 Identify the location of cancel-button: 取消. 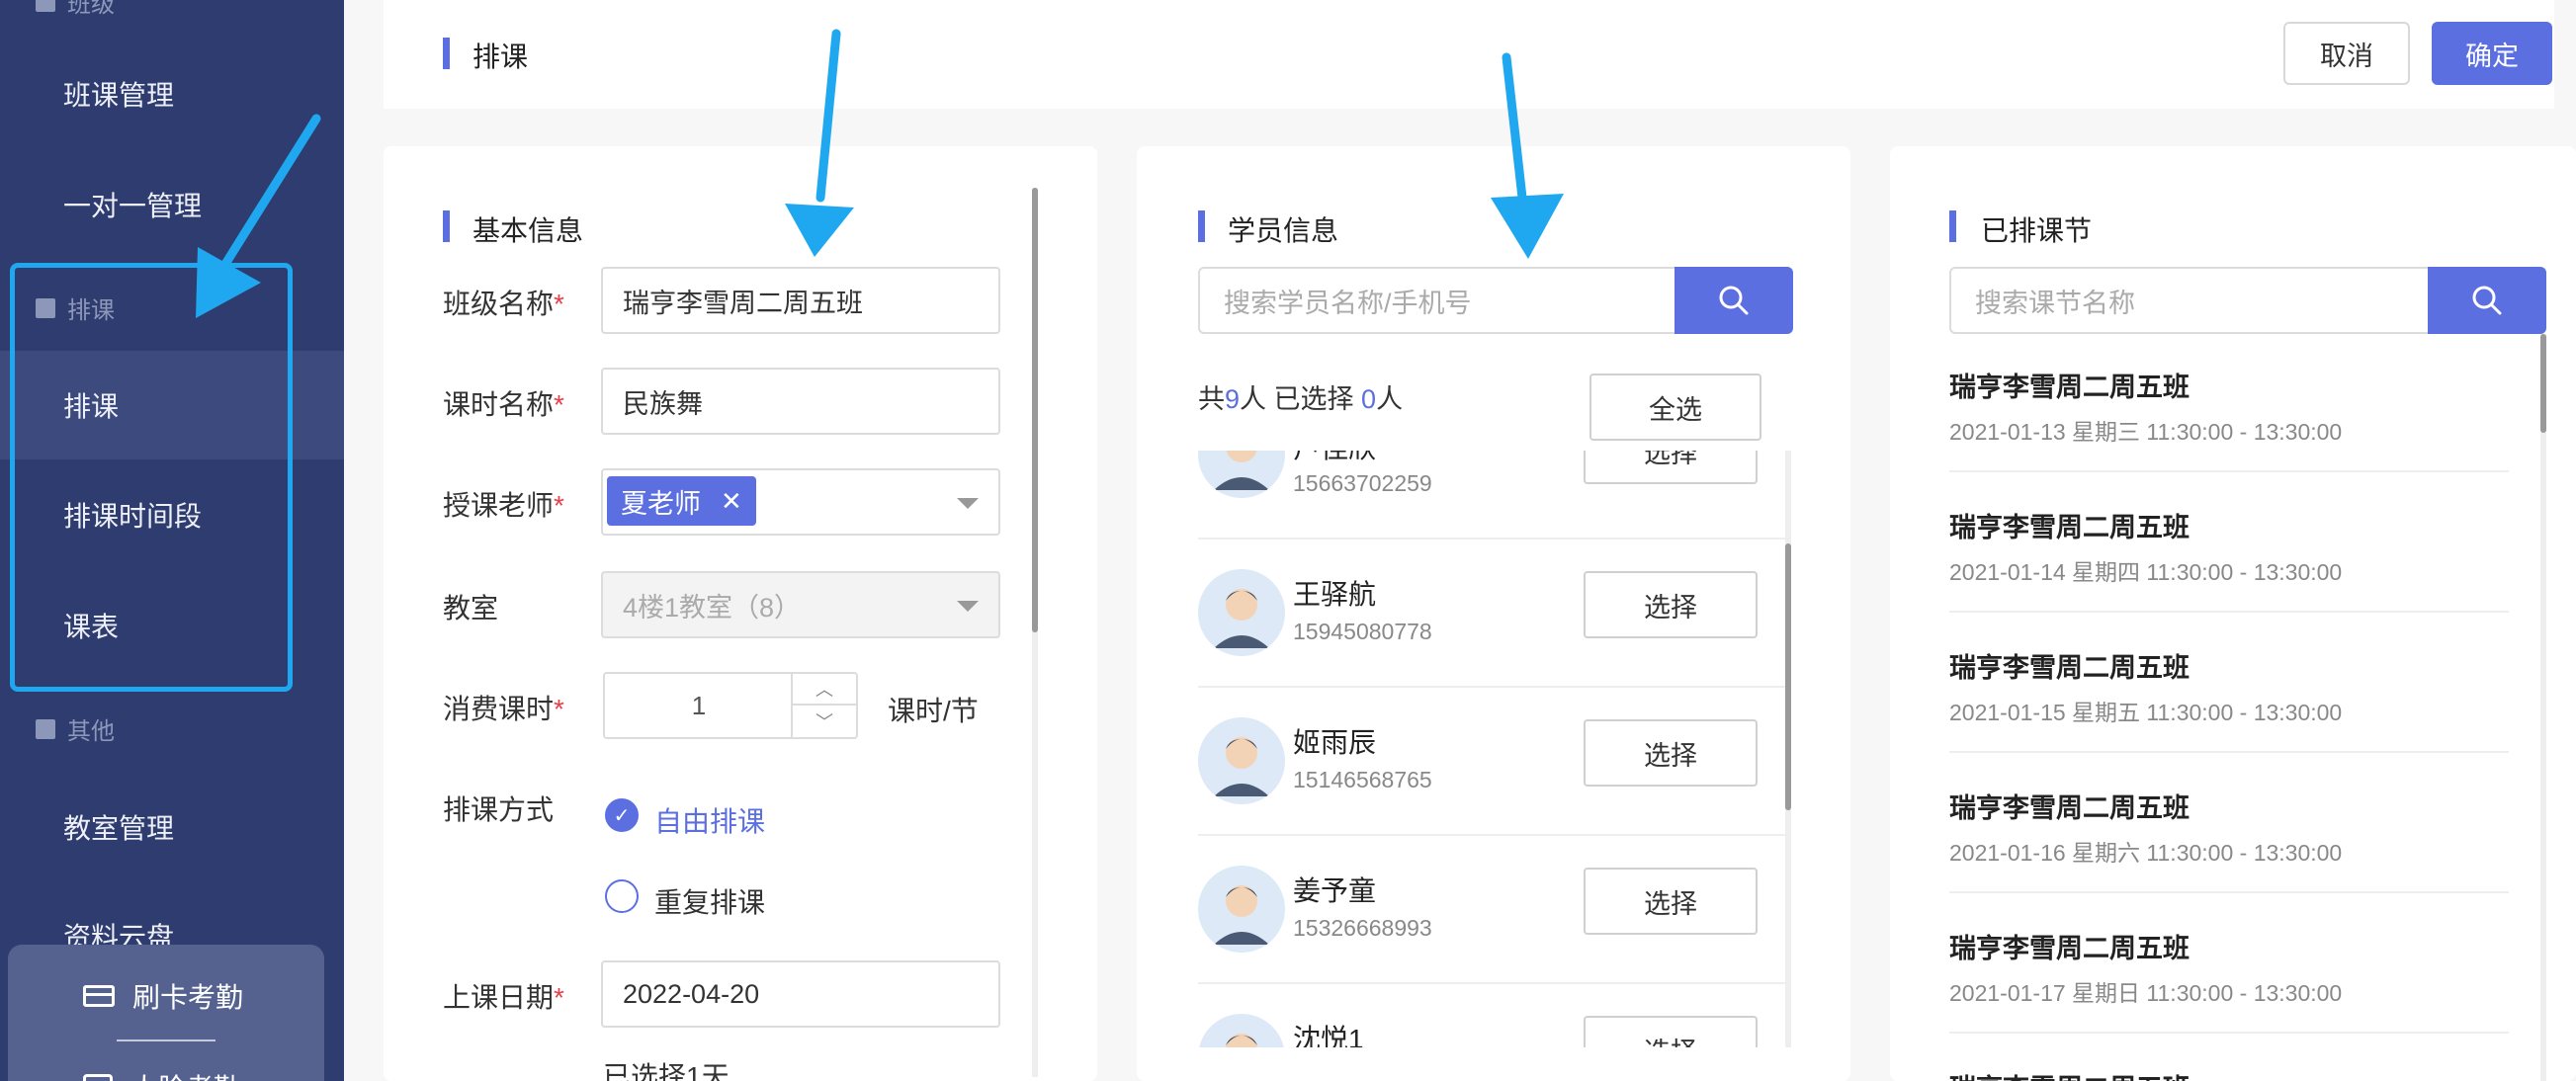
(2346, 53).